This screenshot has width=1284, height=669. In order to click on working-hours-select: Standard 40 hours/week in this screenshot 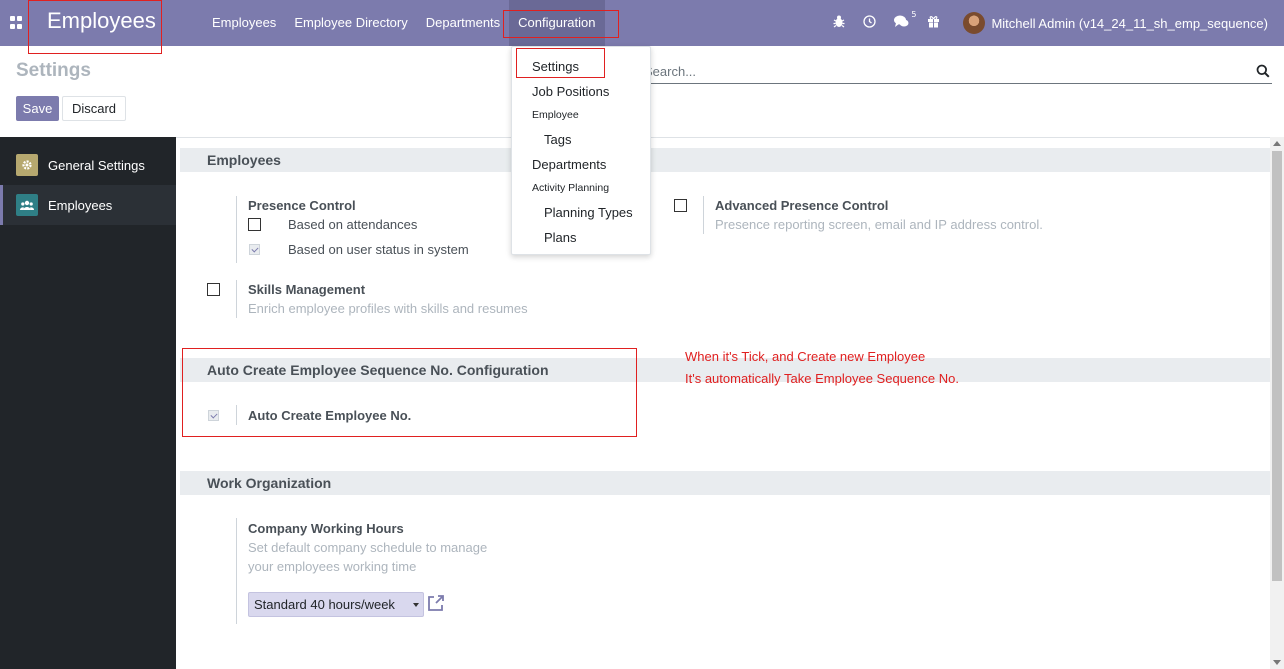, I will do `click(336, 604)`.